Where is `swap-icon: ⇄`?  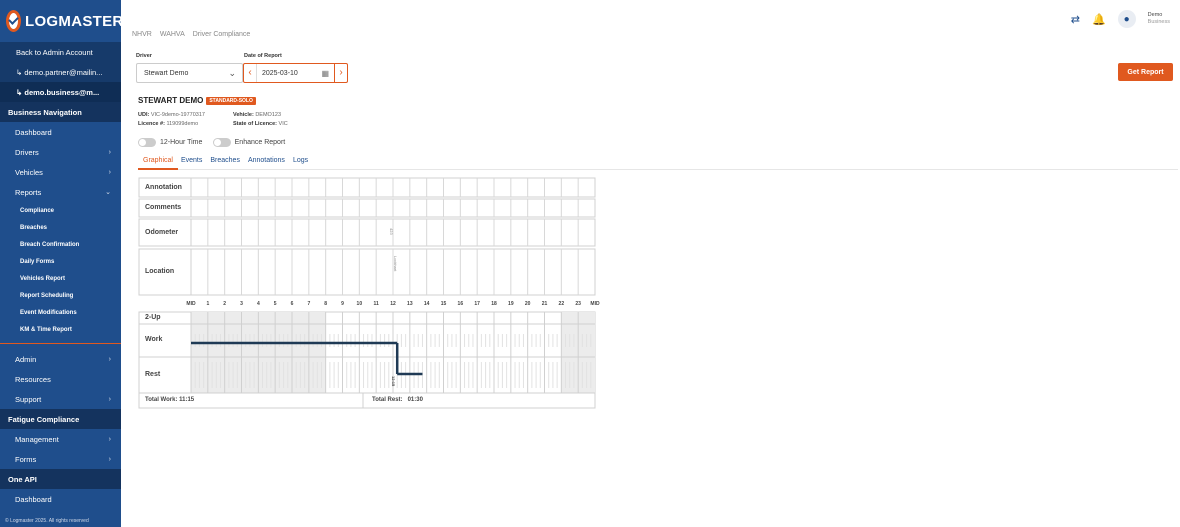
swap-icon: ⇄ is located at coordinates (1075, 19).